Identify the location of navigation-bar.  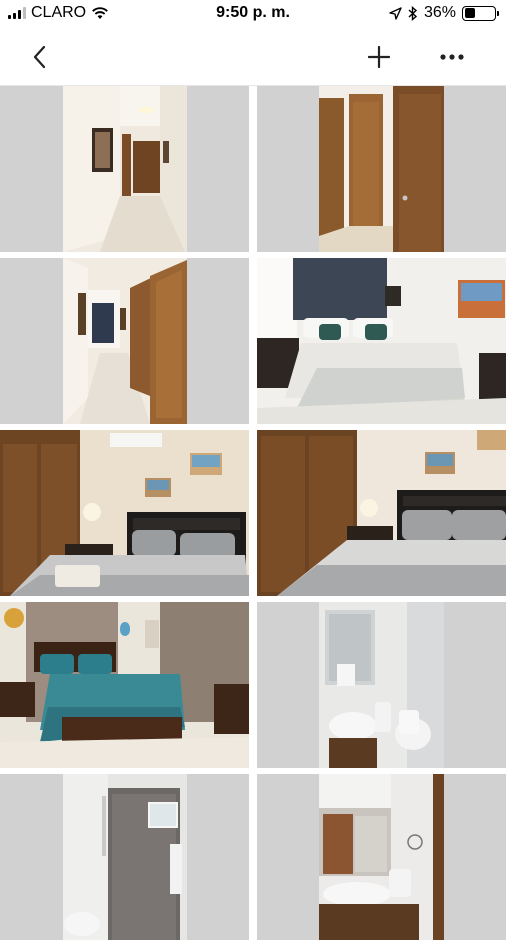
(253, 57).